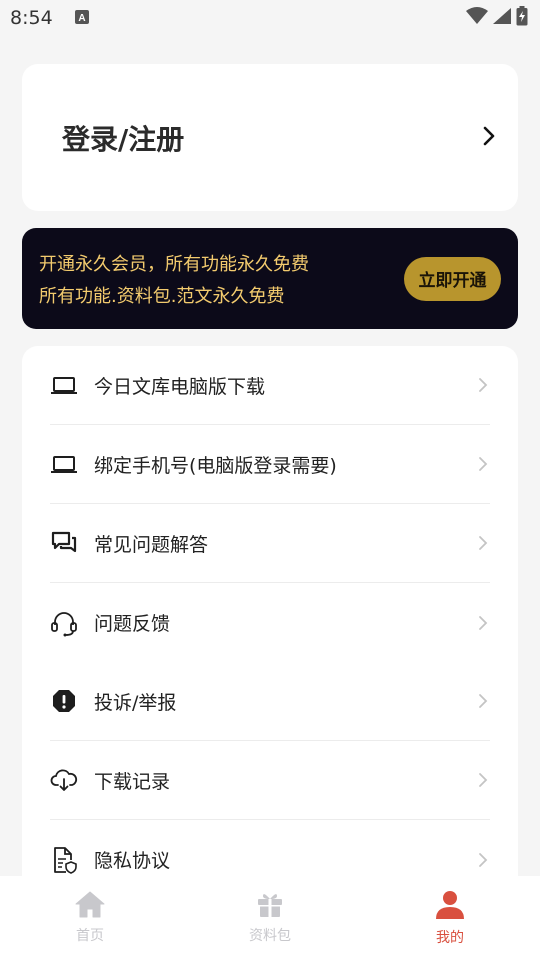 This screenshot has height=960, width=540. What do you see at coordinates (270, 780) in the screenshot?
I see `menu-item-download-history: 下载记录` at bounding box center [270, 780].